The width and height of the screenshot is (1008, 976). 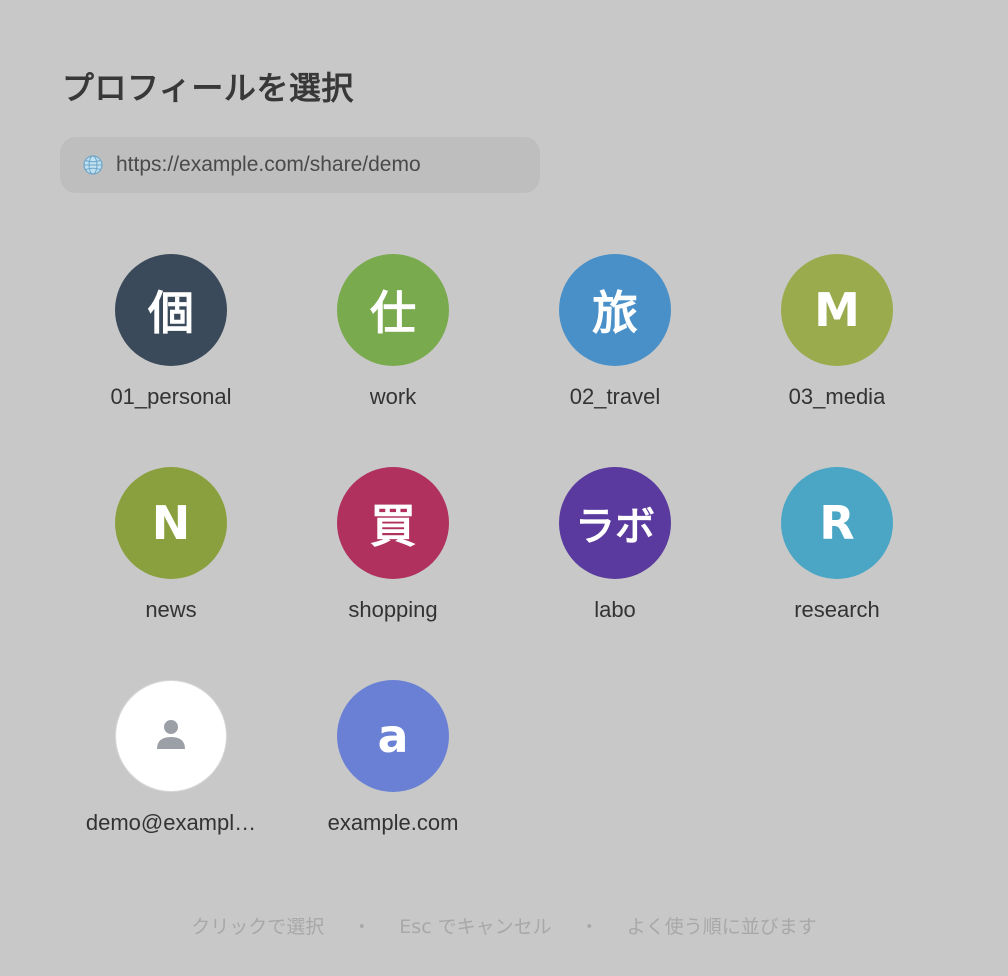 I want to click on profile-label: shopping, so click(x=393, y=609).